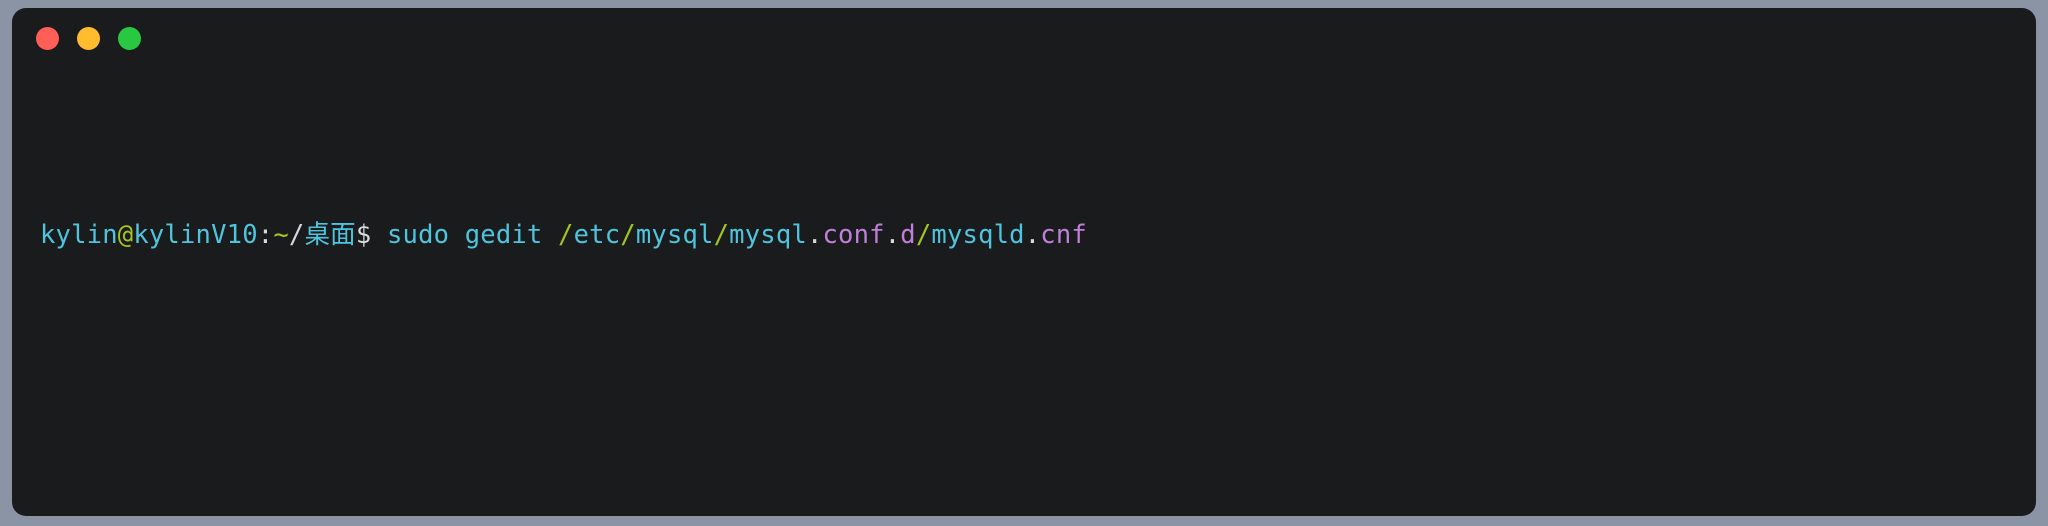  Describe the element at coordinates (265, 235) in the screenshot. I see `prompt-colon: :` at that location.